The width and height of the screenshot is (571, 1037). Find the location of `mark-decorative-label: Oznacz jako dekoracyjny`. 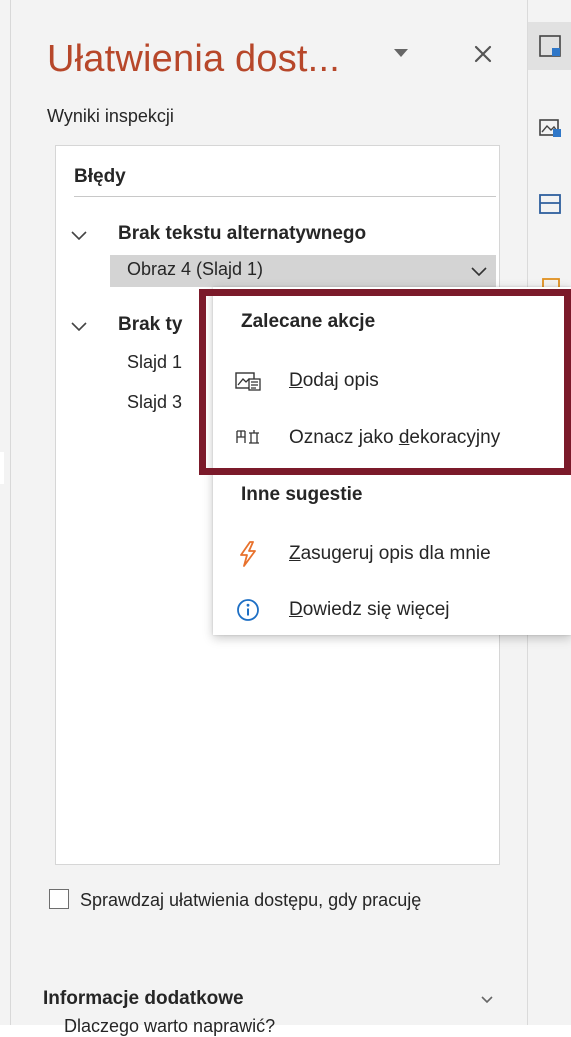

mark-decorative-label: Oznacz jako dekoracyjny is located at coordinates (395, 437).